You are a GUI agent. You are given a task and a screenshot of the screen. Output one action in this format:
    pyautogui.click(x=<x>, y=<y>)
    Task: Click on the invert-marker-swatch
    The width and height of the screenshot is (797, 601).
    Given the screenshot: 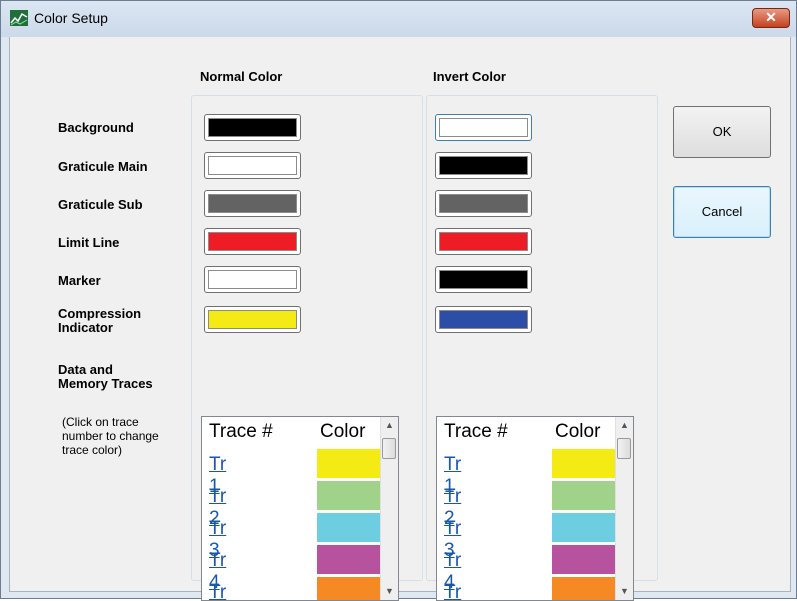 What is the action you would take?
    pyautogui.click(x=483, y=279)
    